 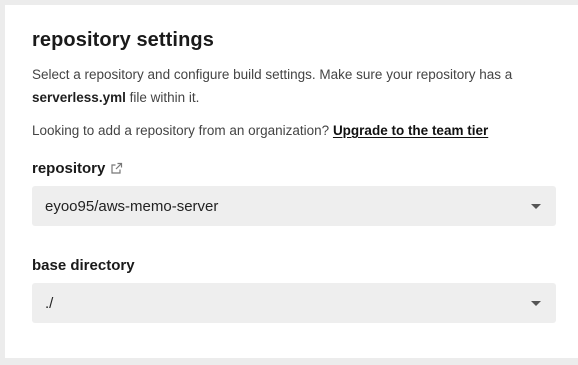 What do you see at coordinates (123, 40) in the screenshot?
I see `page-title: repository settings` at bounding box center [123, 40].